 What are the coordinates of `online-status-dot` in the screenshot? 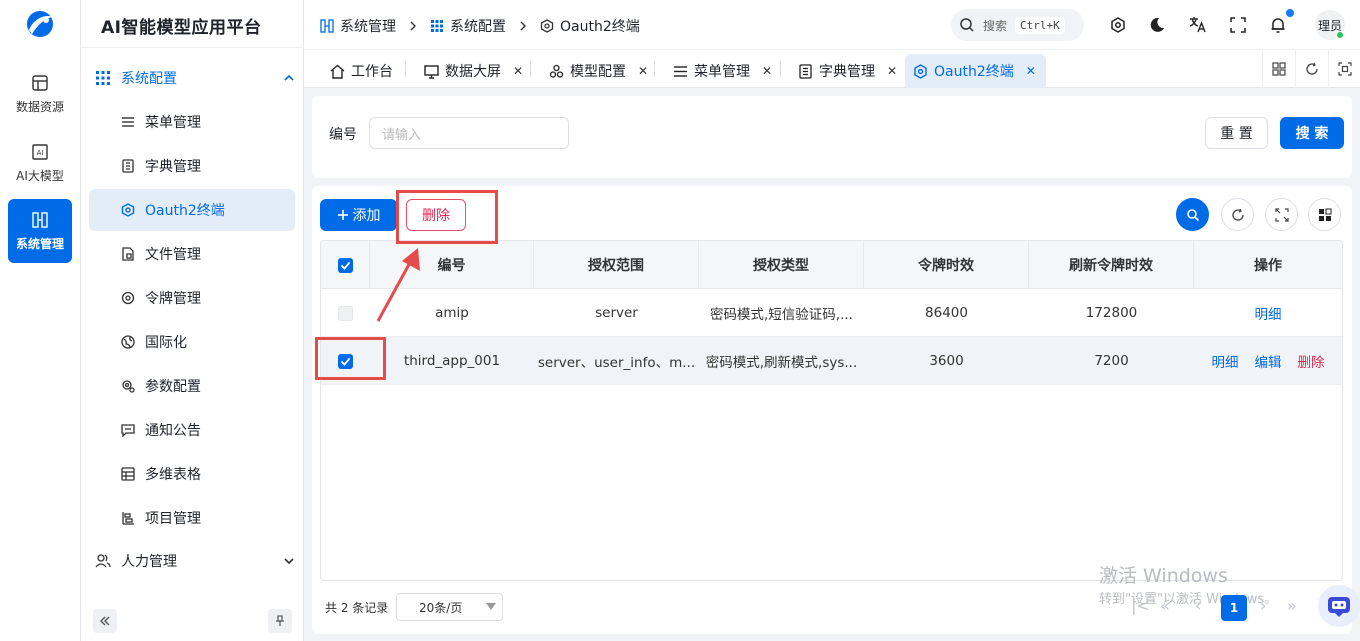 It's located at (1340, 35).